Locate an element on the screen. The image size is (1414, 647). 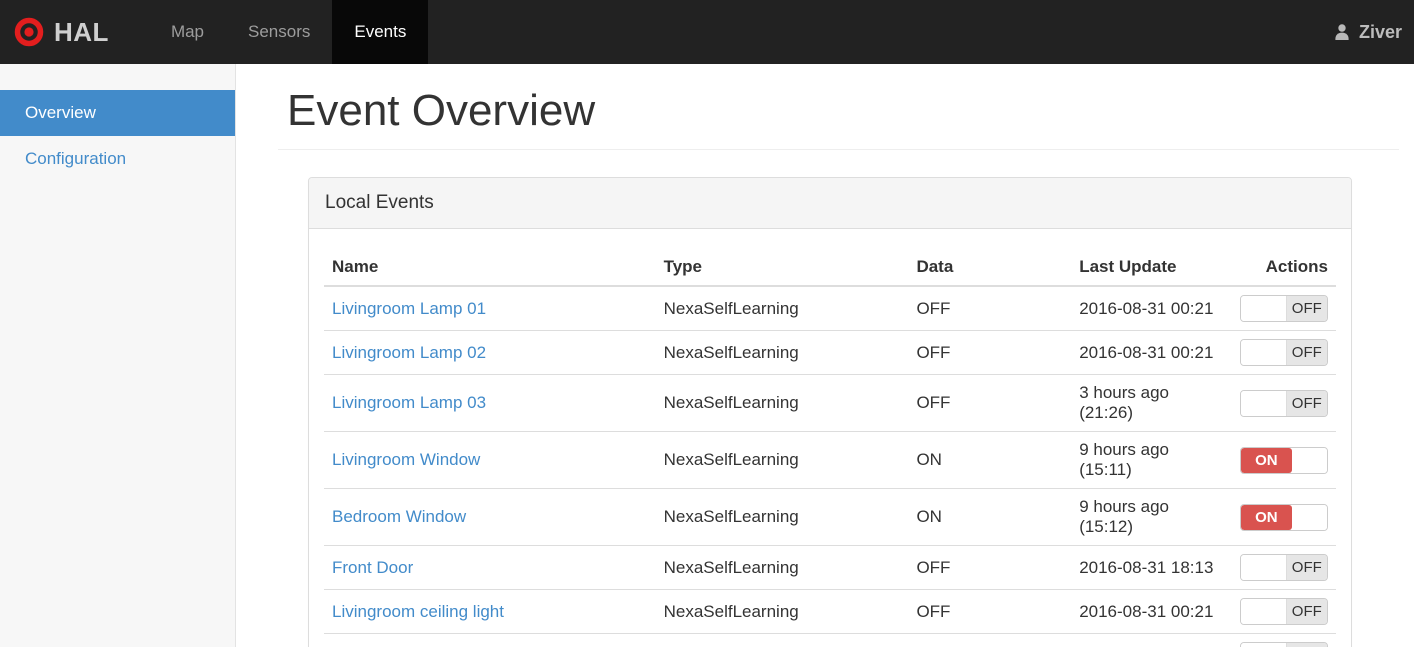
nav-item-sensors: Sensors is located at coordinates (279, 32).